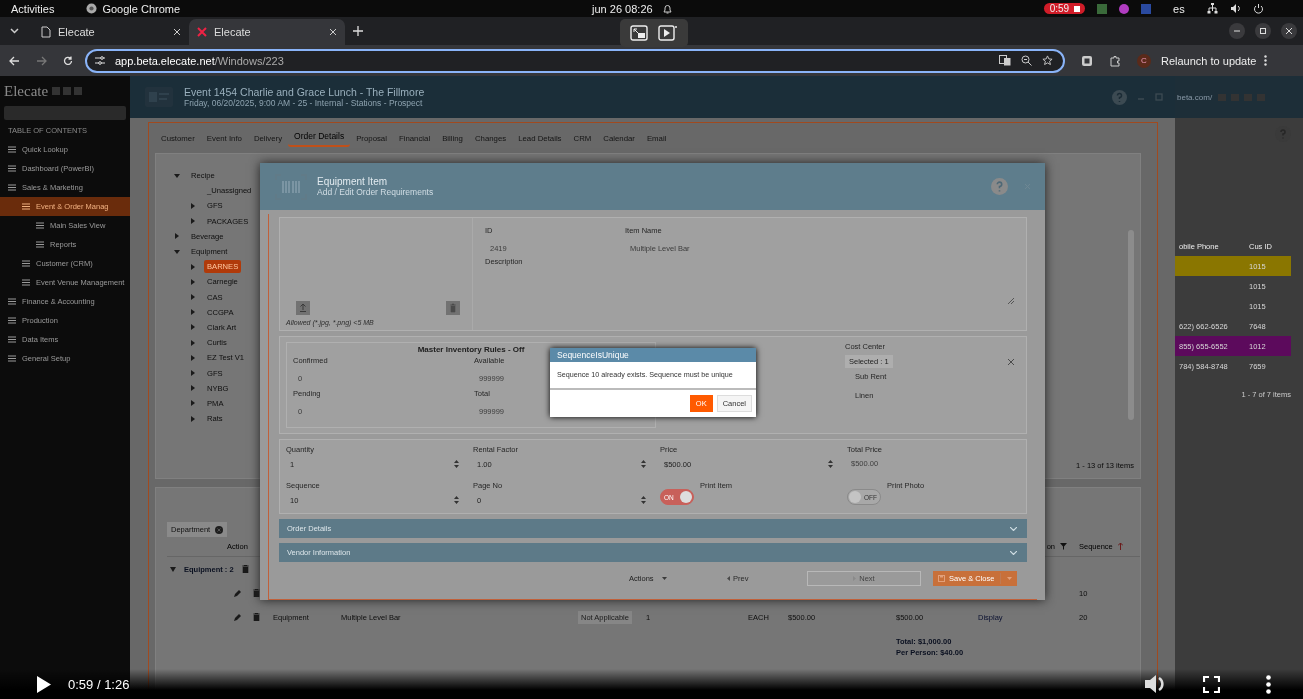 The image size is (1303, 699). What do you see at coordinates (653, 355) in the screenshot?
I see `dialog-title: SequenceIsUnique` at bounding box center [653, 355].